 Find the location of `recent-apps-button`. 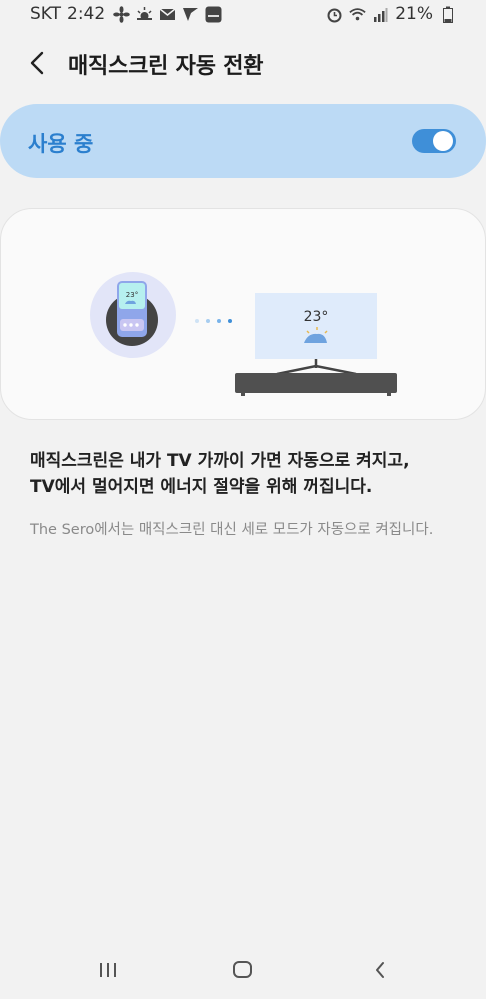

recent-apps-button is located at coordinates (108, 970).